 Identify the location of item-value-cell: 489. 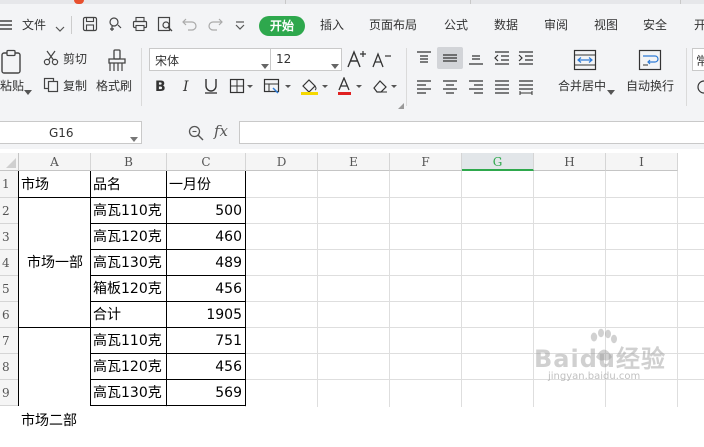
(205, 263).